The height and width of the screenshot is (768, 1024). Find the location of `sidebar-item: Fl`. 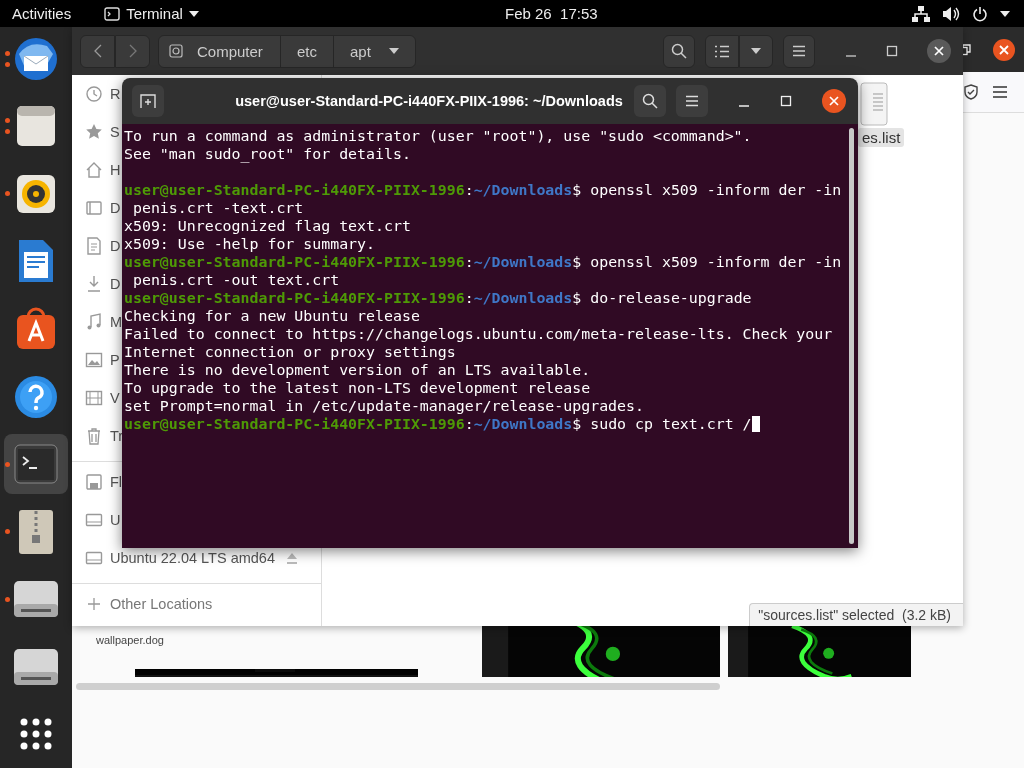

sidebar-item: Fl is located at coordinates (104, 482).